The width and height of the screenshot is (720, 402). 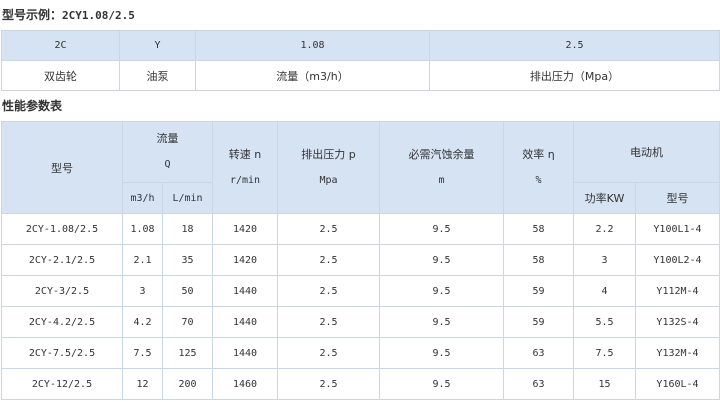 What do you see at coordinates (62, 322) in the screenshot?
I see `table-cell: 2CY-4.2/2.5` at bounding box center [62, 322].